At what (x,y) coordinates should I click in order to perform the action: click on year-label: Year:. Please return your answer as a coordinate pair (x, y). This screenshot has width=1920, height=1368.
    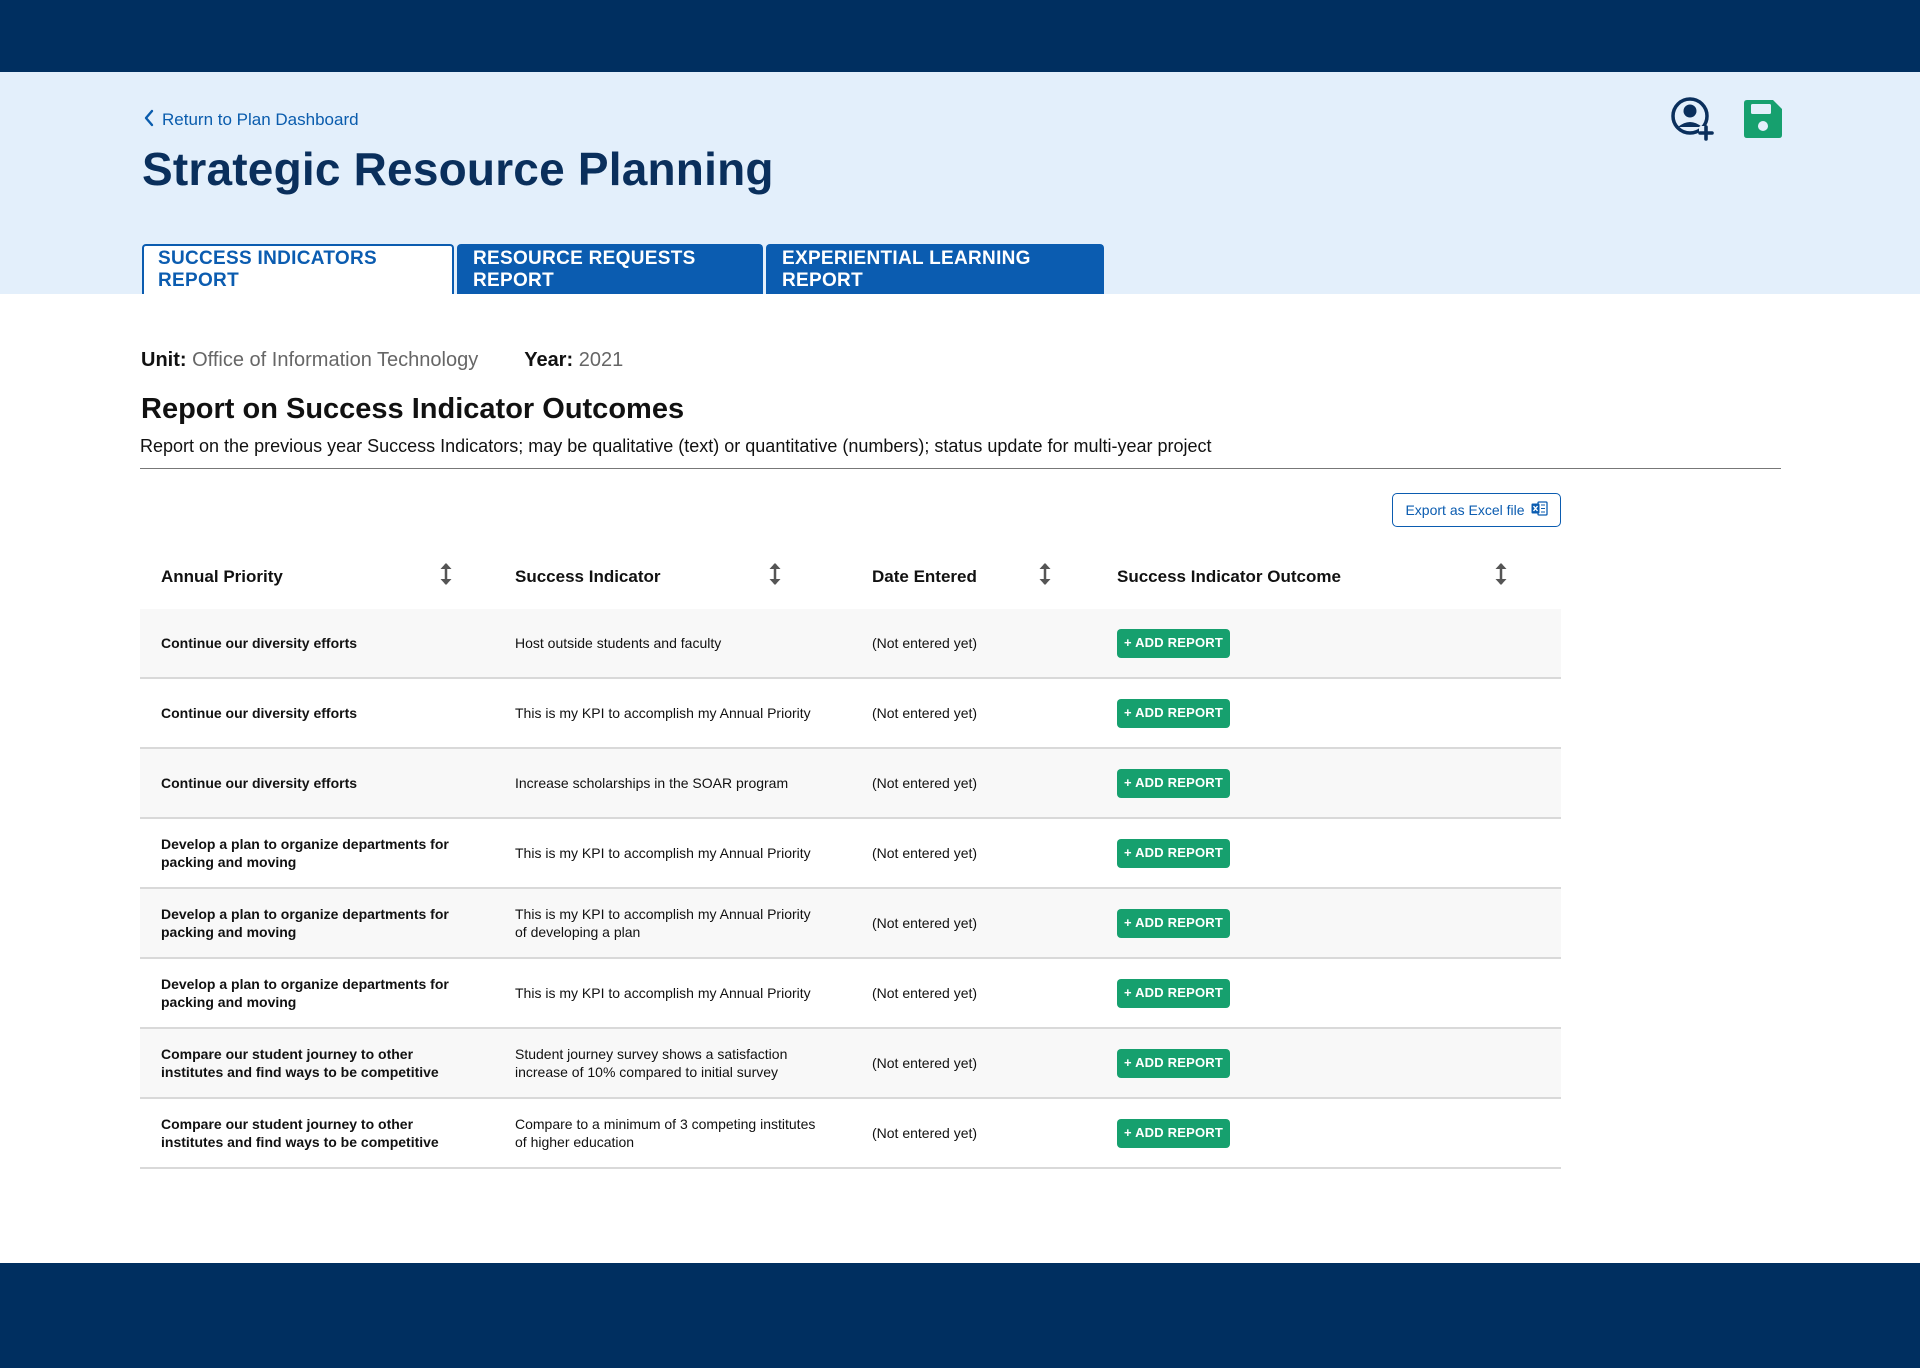
    Looking at the image, I should click on (549, 360).